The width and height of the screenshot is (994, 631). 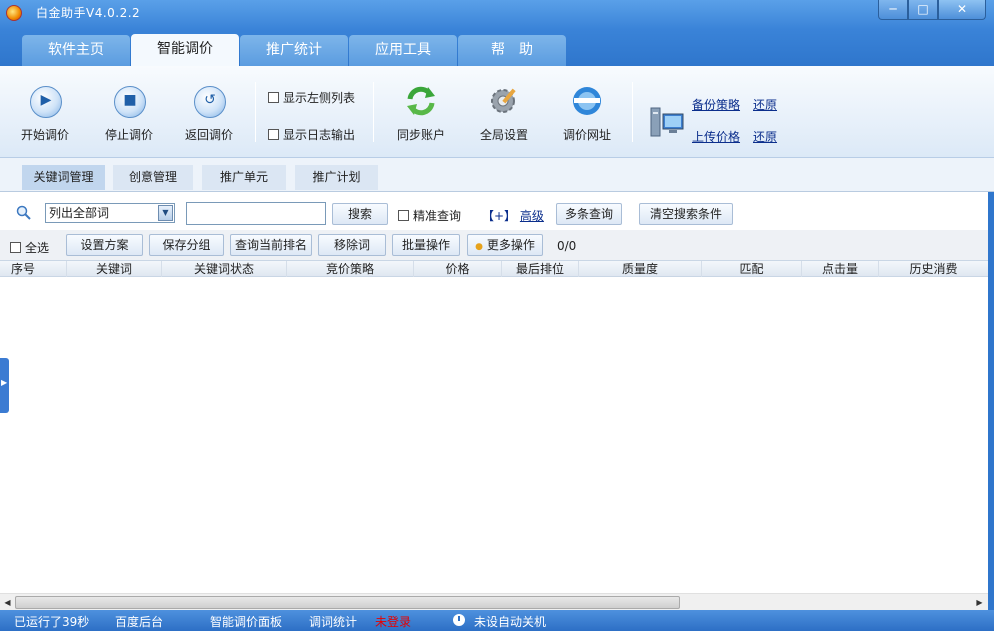 What do you see at coordinates (393, 621) in the screenshot?
I see `login-status: 未登录` at bounding box center [393, 621].